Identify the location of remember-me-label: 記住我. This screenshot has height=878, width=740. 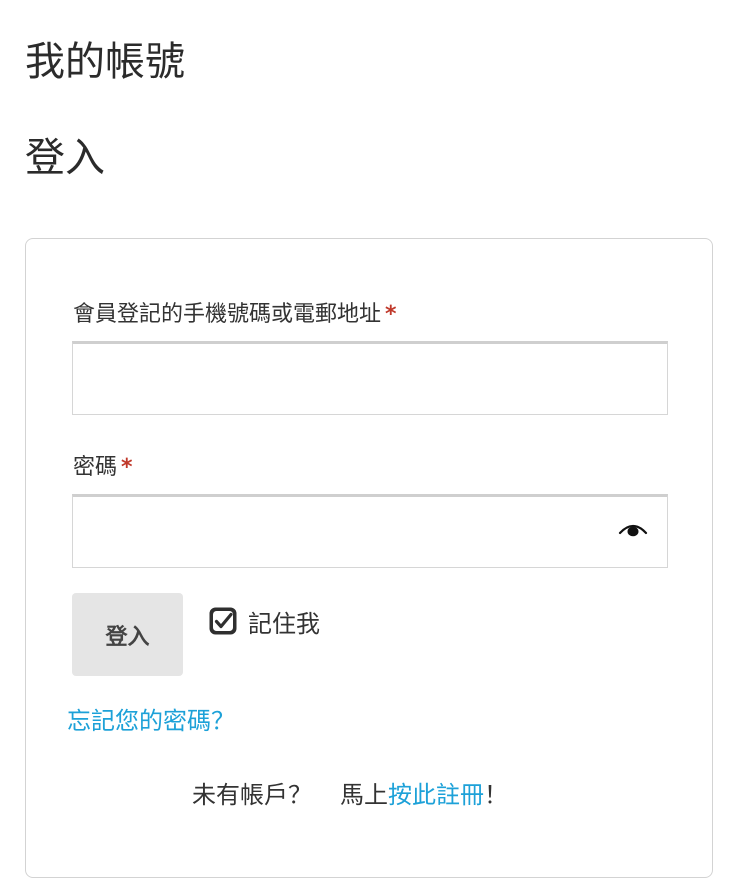
(284, 623).